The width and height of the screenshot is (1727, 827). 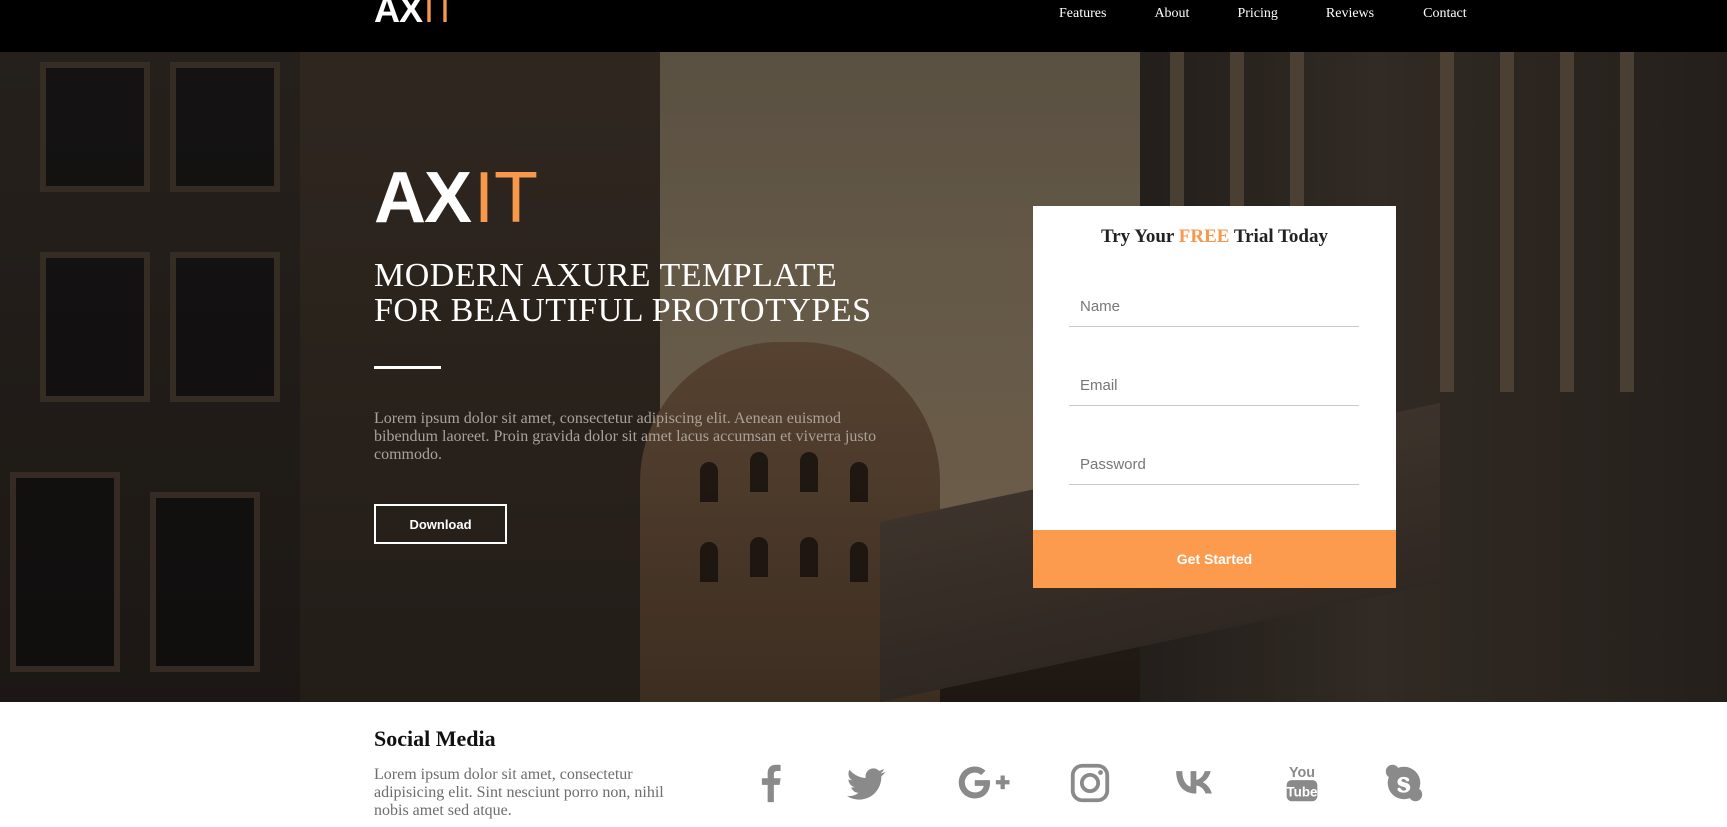 I want to click on instagram-icon, so click(x=1090, y=783).